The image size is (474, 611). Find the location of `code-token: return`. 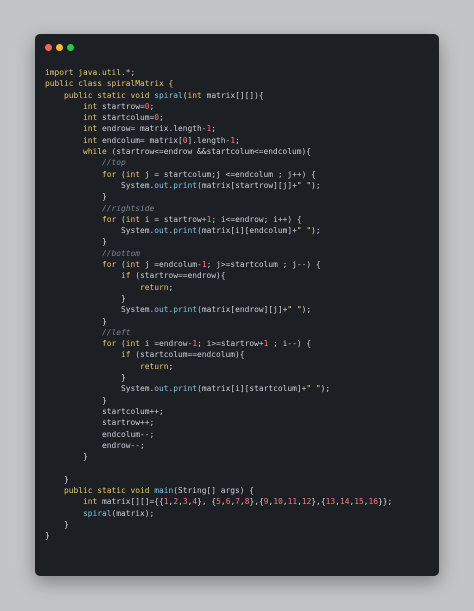

code-token: return is located at coordinates (107, 287).